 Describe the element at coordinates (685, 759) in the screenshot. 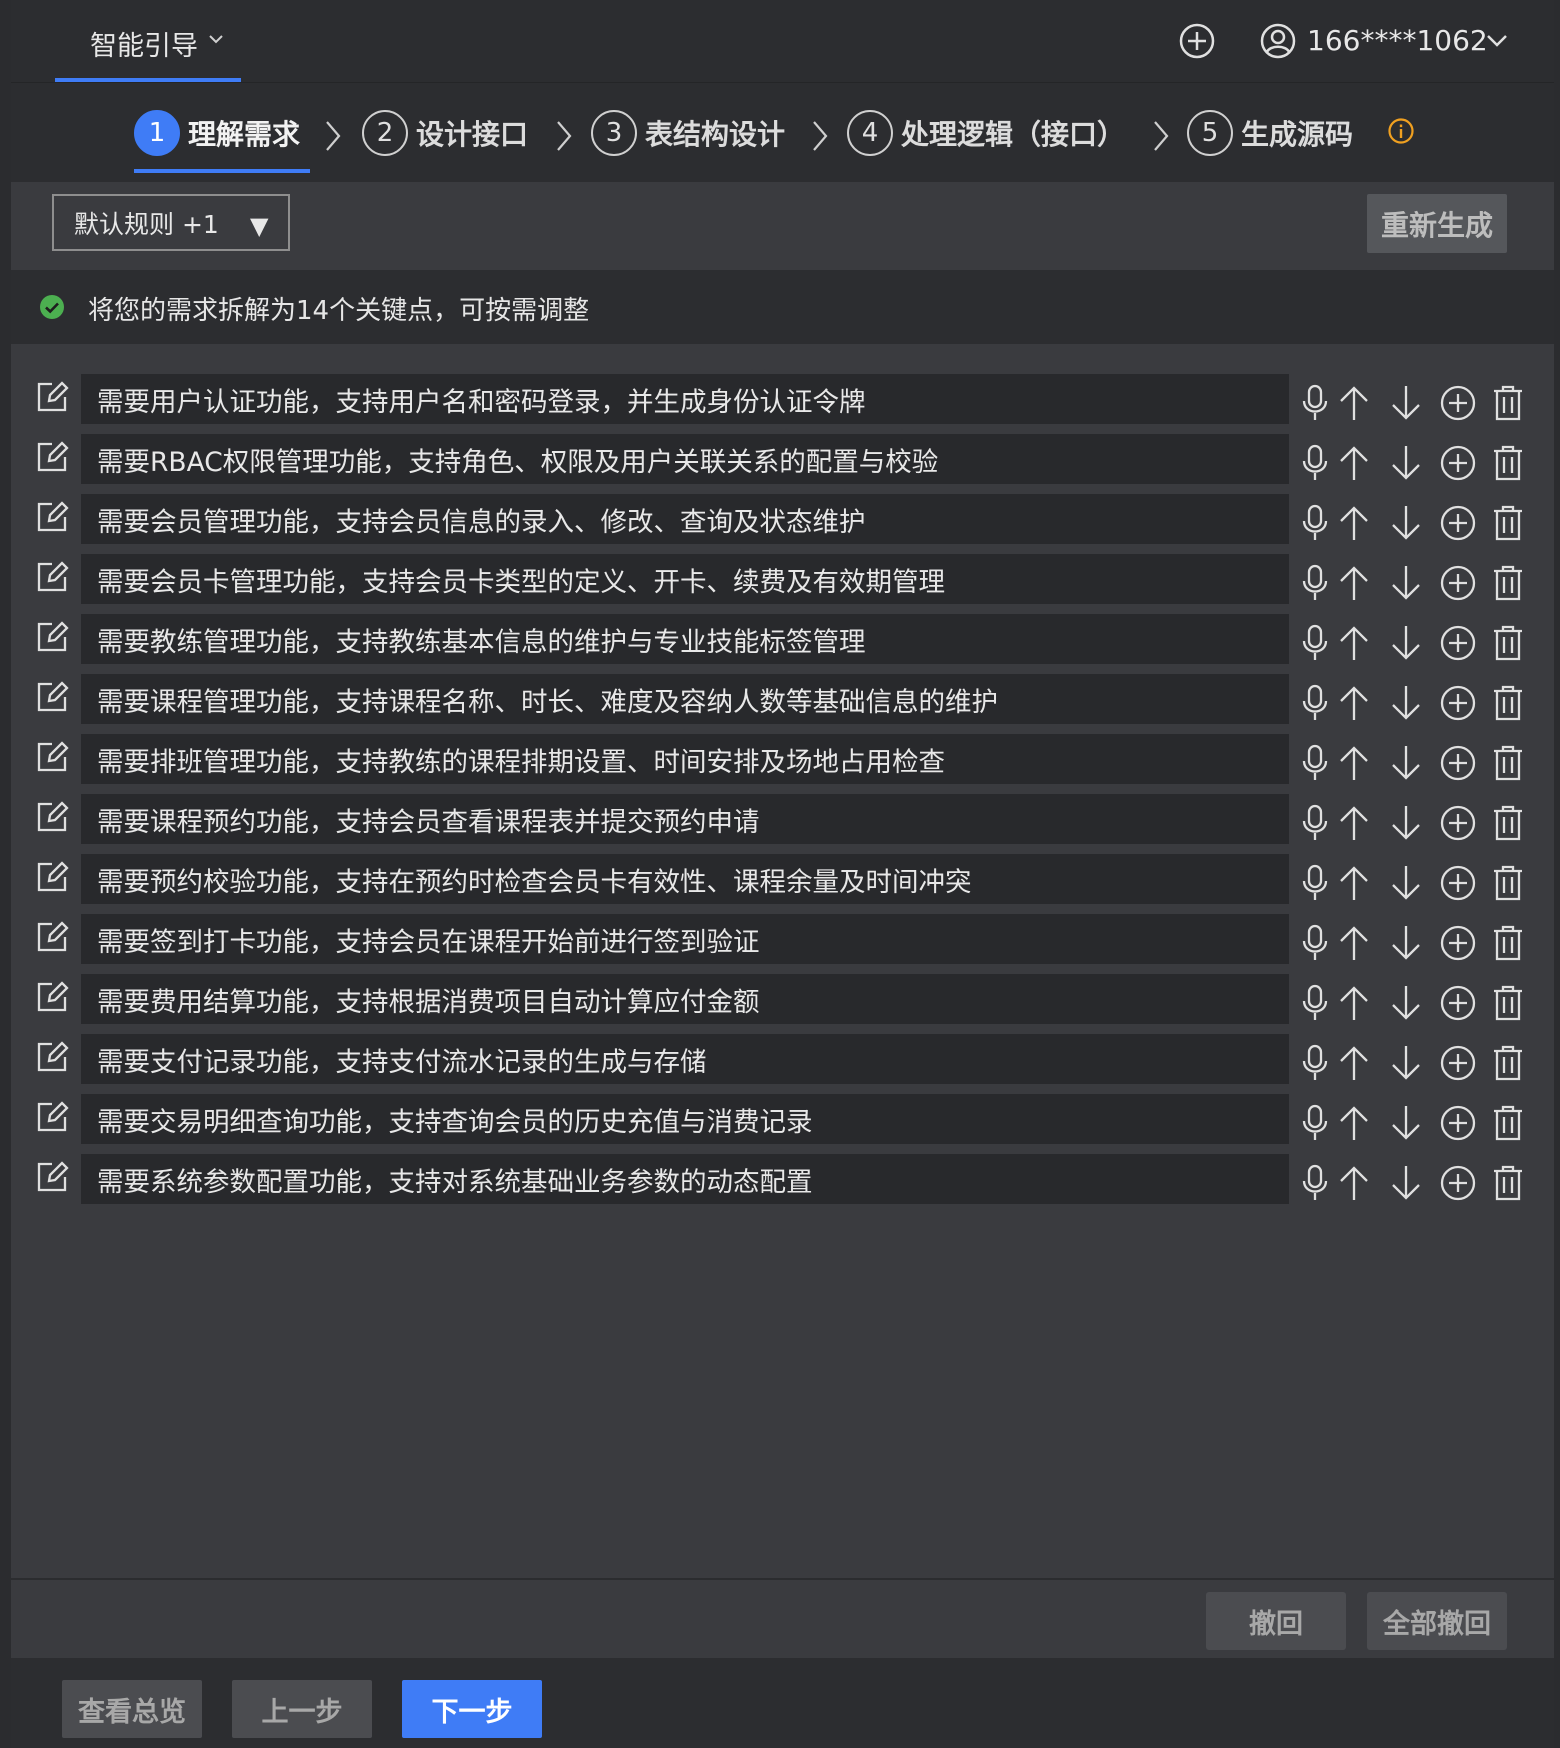

I see `requirement-text-box: 需要排班管理功能，支持教练的课程排期设置、时间安排及场地占用检查` at that location.